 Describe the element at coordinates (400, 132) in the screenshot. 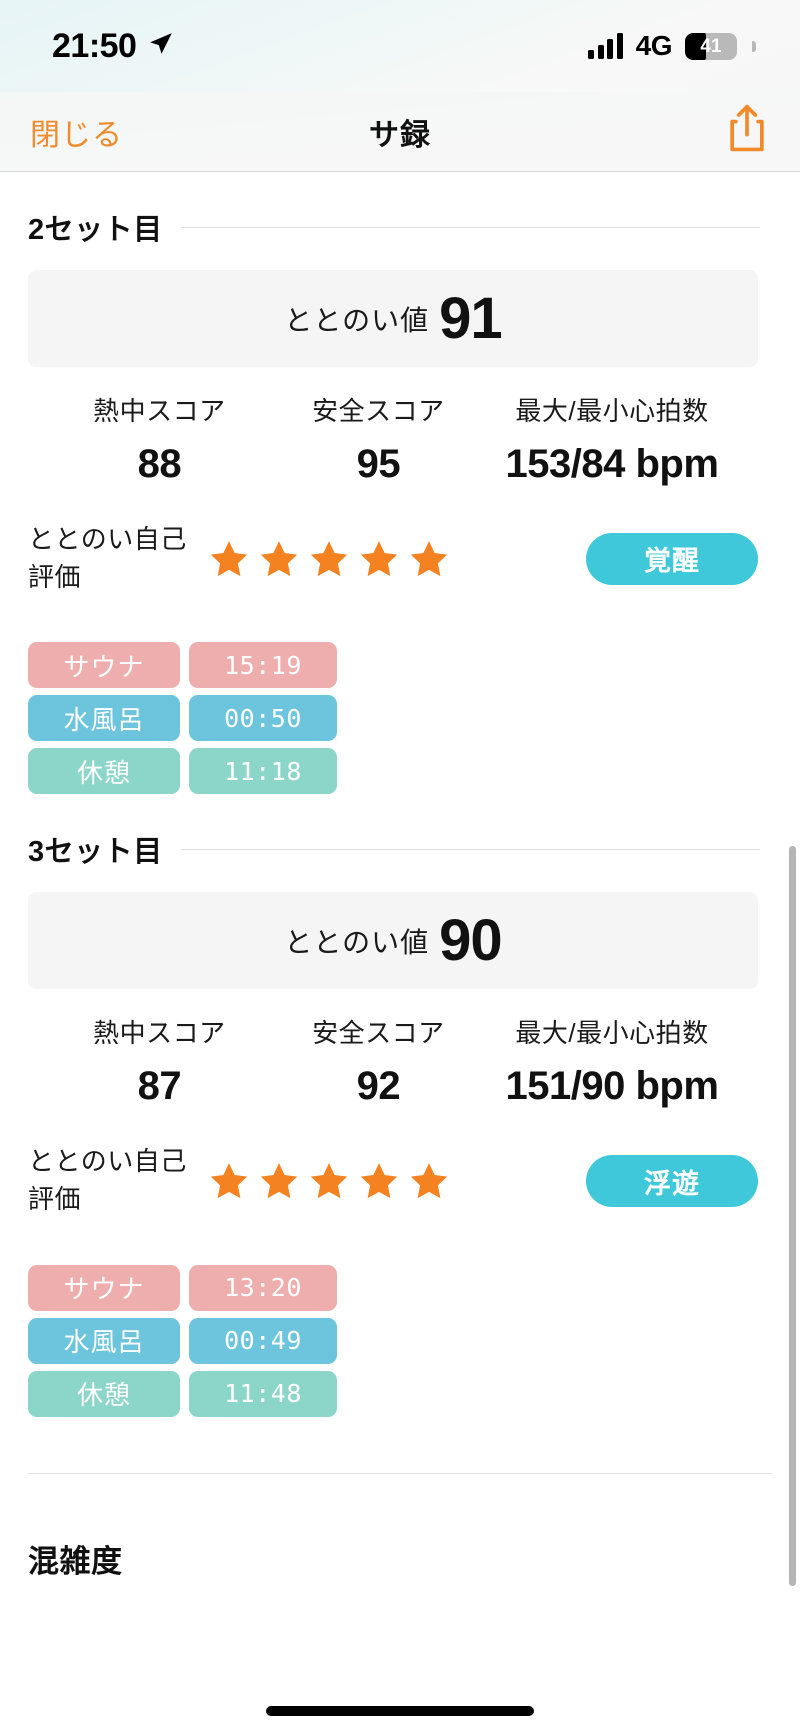

I see `nav-bar: 閉じる サ録` at that location.